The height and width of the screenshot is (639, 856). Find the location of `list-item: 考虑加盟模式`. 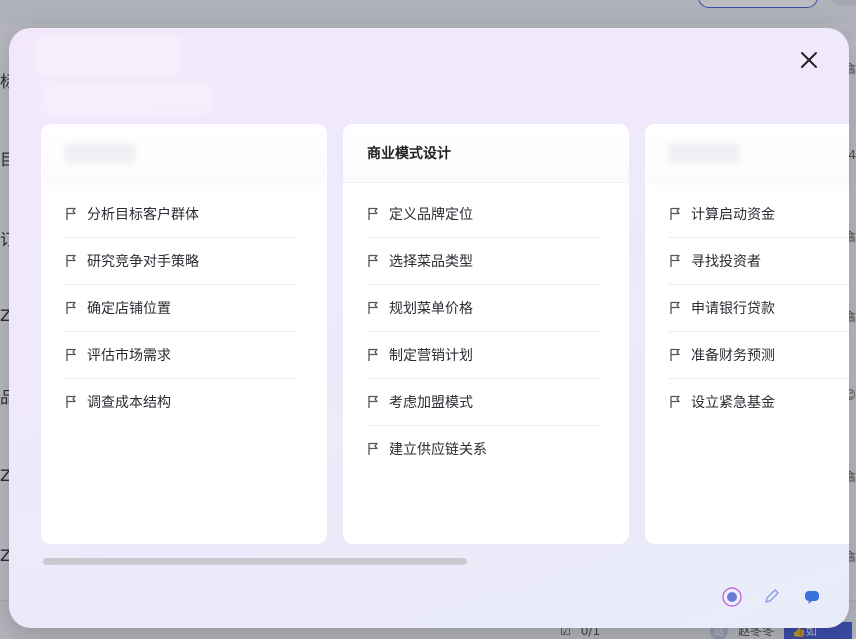

list-item: 考虑加盟模式 is located at coordinates (483, 402).